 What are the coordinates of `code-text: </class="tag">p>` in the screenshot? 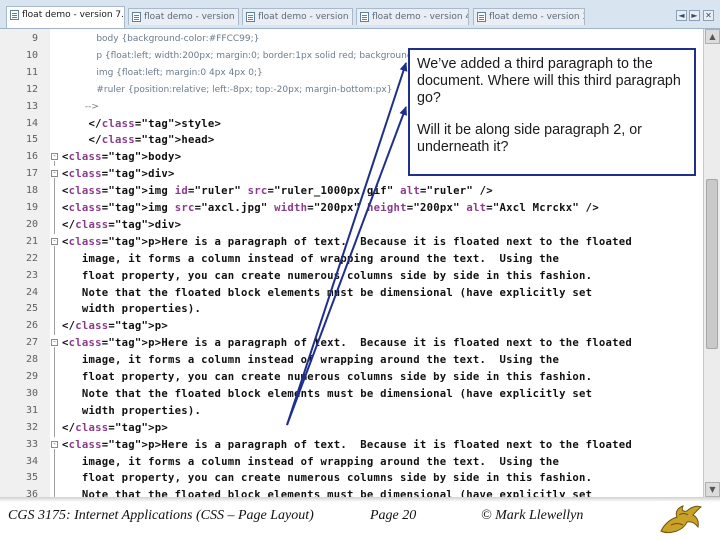 It's located at (115, 326).